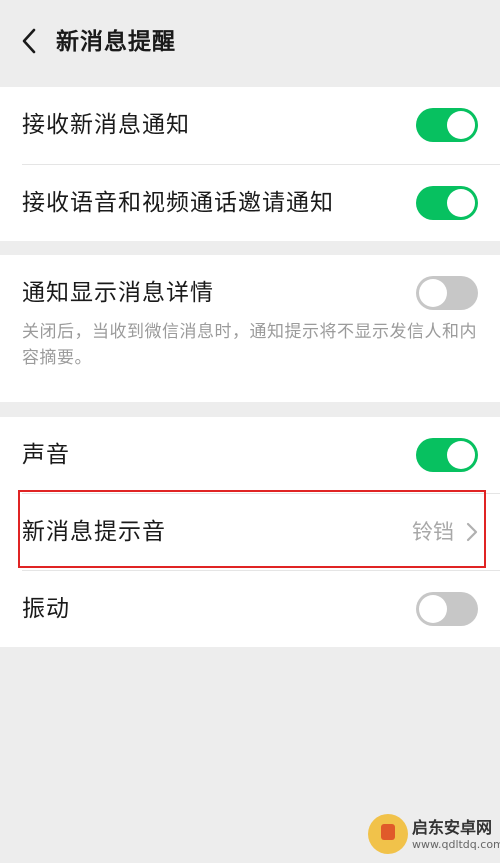 This screenshot has height=863, width=500. Describe the element at coordinates (250, 125) in the screenshot. I see `receive-new-message-row: 接收新消息通知` at that location.